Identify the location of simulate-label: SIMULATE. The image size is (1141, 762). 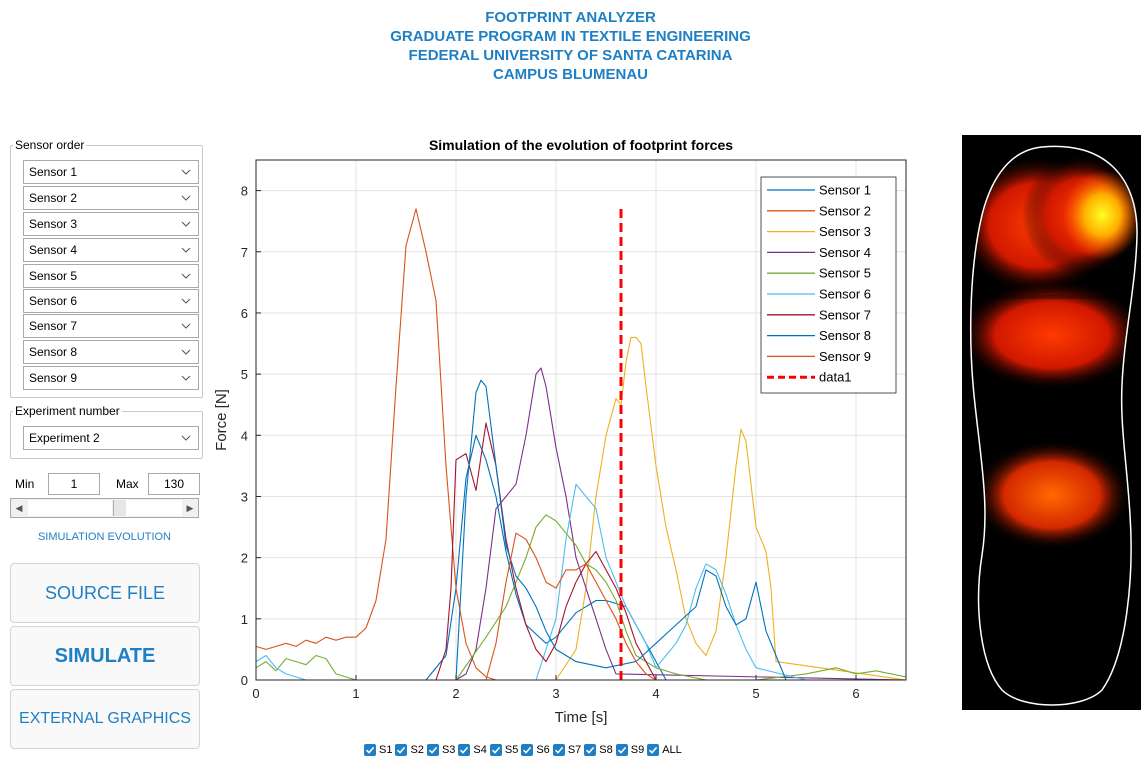
(105, 656).